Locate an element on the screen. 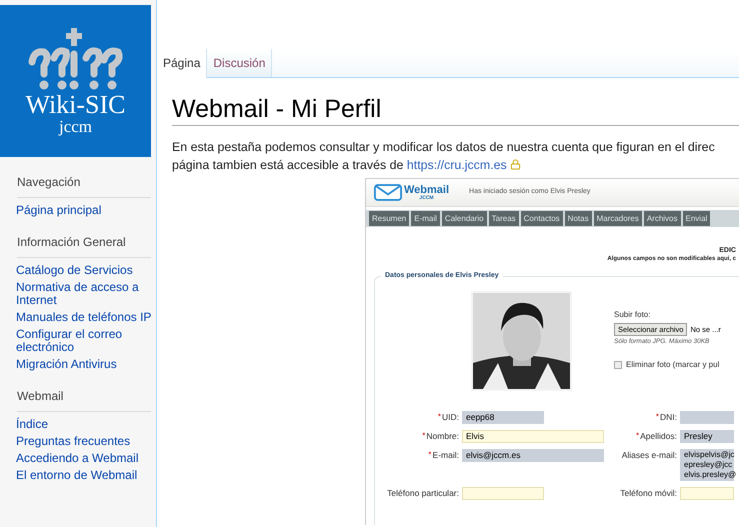  field-label: UID: is located at coordinates (450, 417).